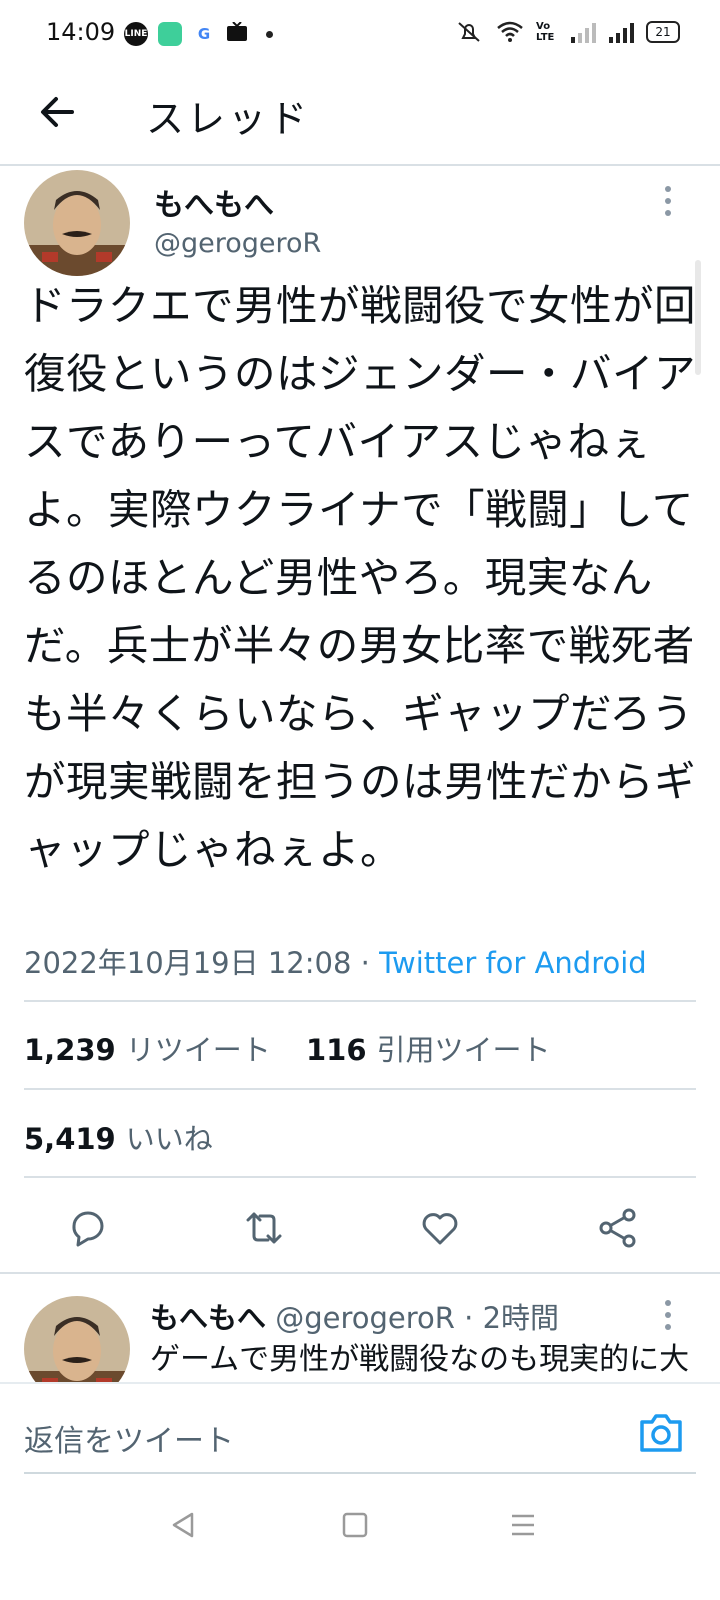 This screenshot has width=720, height=1600. Describe the element at coordinates (188, 963) in the screenshot. I see `tweet-timestamp: 2022年10月19日 12:08` at that location.